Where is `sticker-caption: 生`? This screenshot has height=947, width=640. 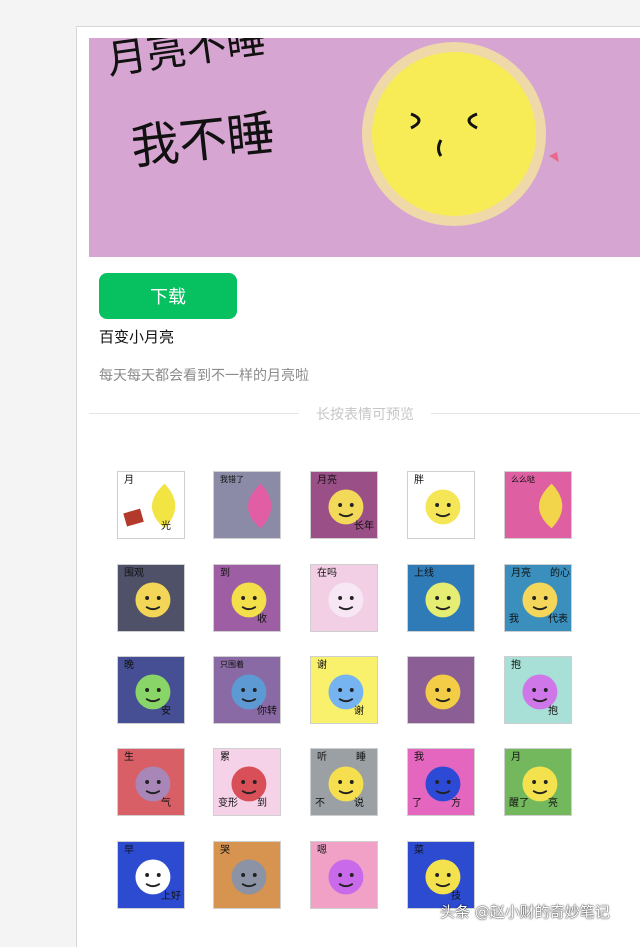
sticker-caption: 生 is located at coordinates (129, 757).